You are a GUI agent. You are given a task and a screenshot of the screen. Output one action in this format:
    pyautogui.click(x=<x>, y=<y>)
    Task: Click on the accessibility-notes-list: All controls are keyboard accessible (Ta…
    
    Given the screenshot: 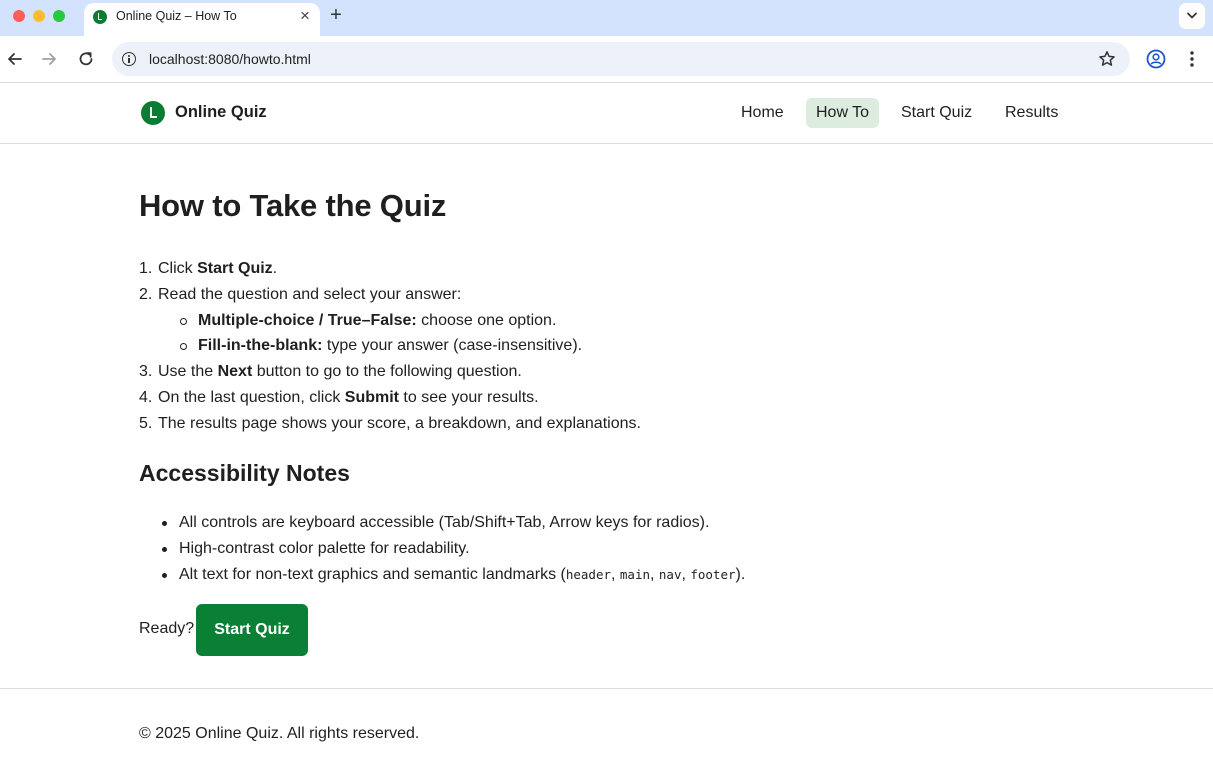 What is the action you would take?
    pyautogui.click(x=589, y=549)
    